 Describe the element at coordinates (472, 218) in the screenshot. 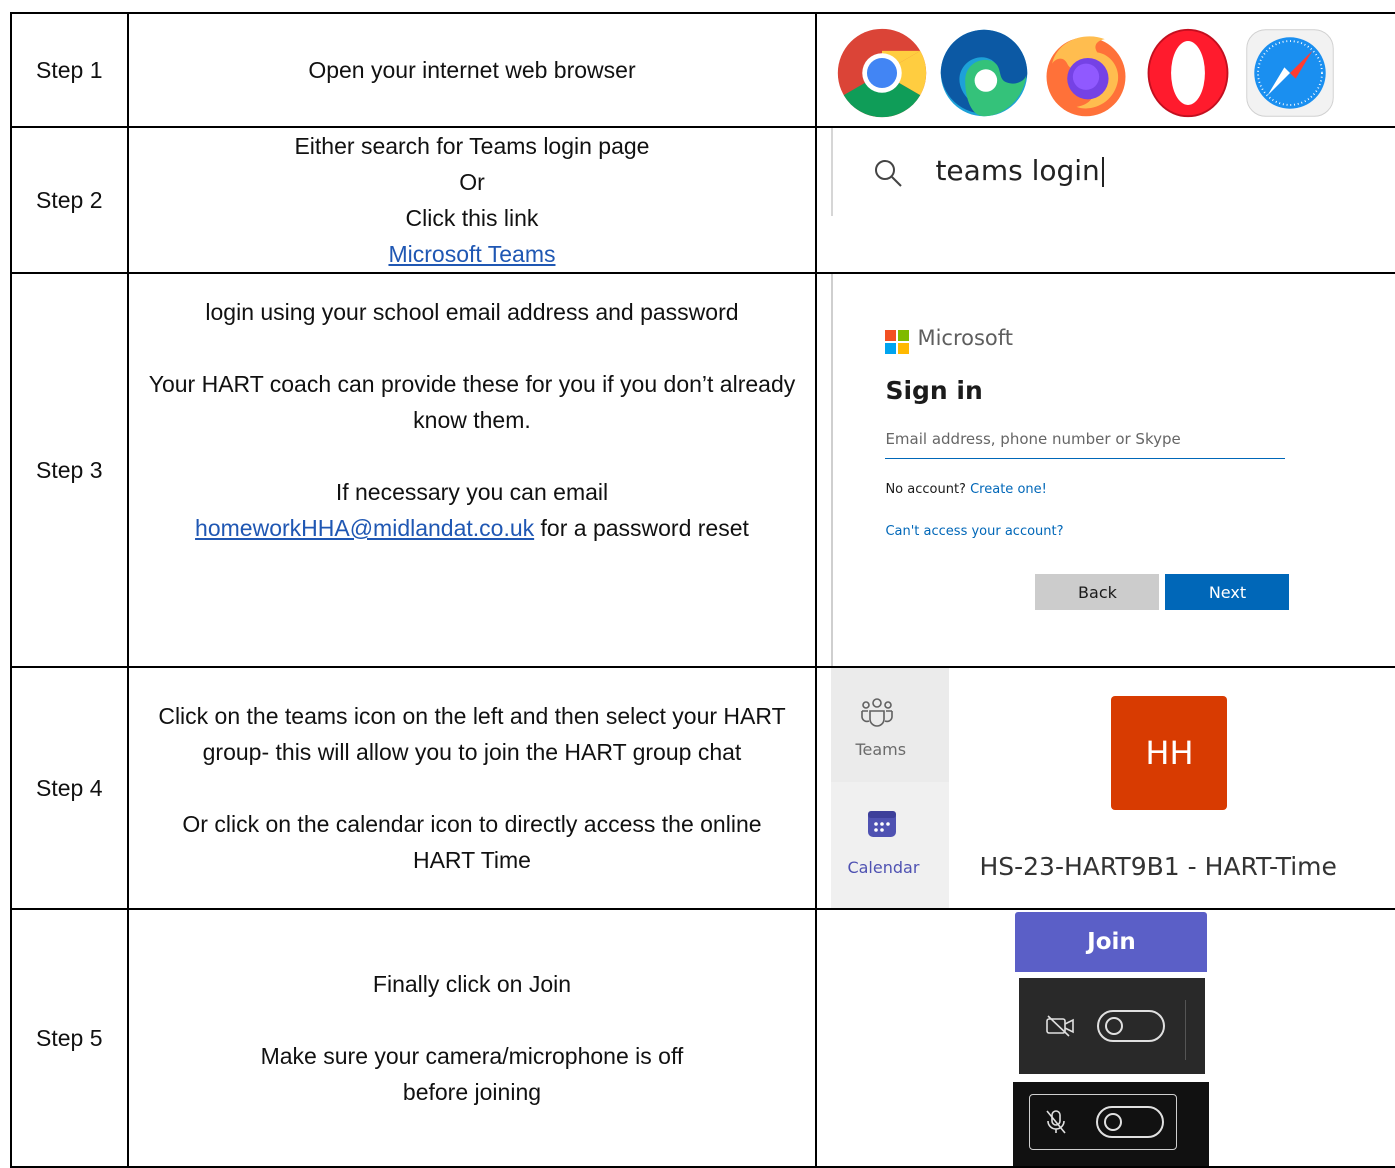

I see `instruction-text: Click this link` at that location.